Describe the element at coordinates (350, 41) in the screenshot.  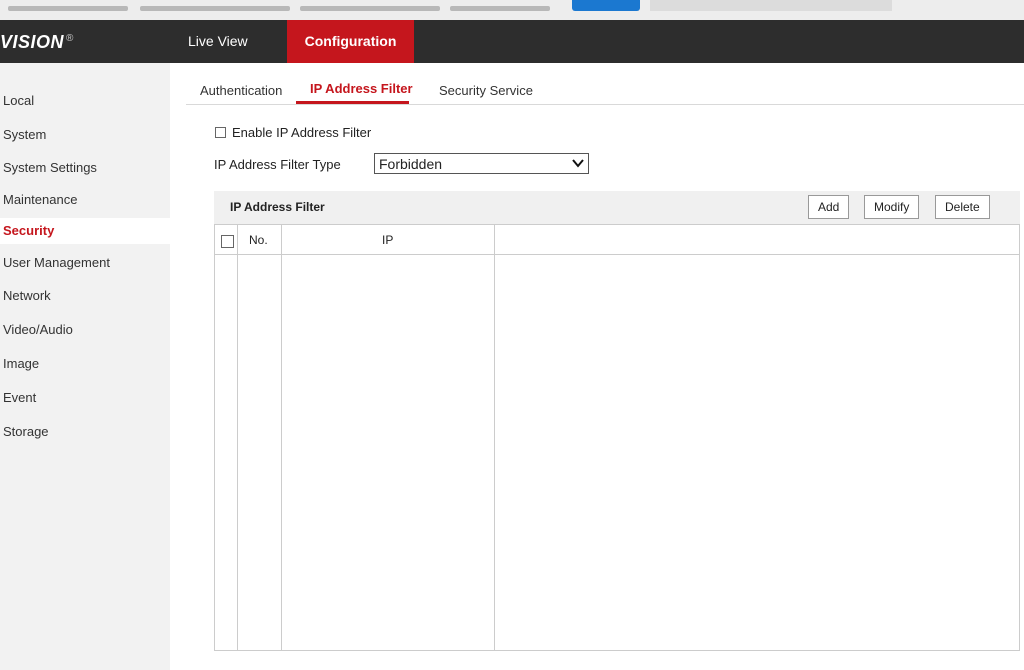
I see `nav-configuration: Configuration` at that location.